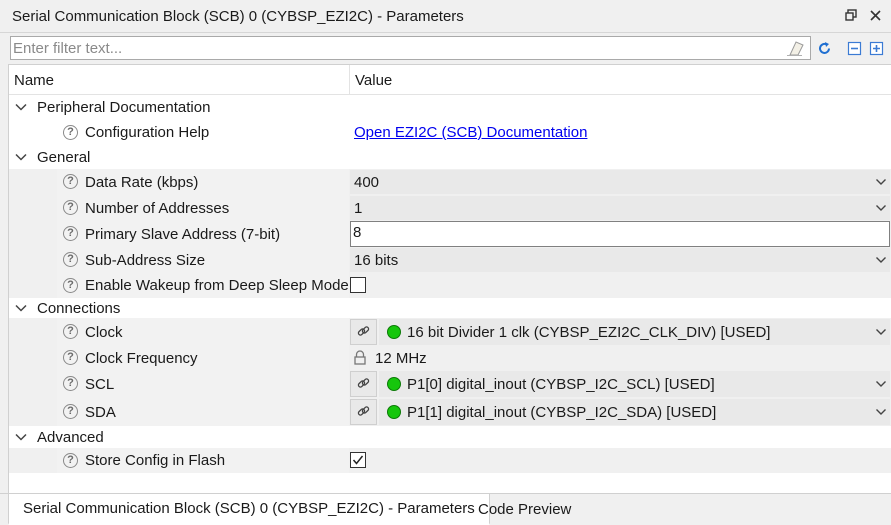 This screenshot has width=891, height=525. What do you see at coordinates (79, 308) in the screenshot?
I see `section-label: Connections` at bounding box center [79, 308].